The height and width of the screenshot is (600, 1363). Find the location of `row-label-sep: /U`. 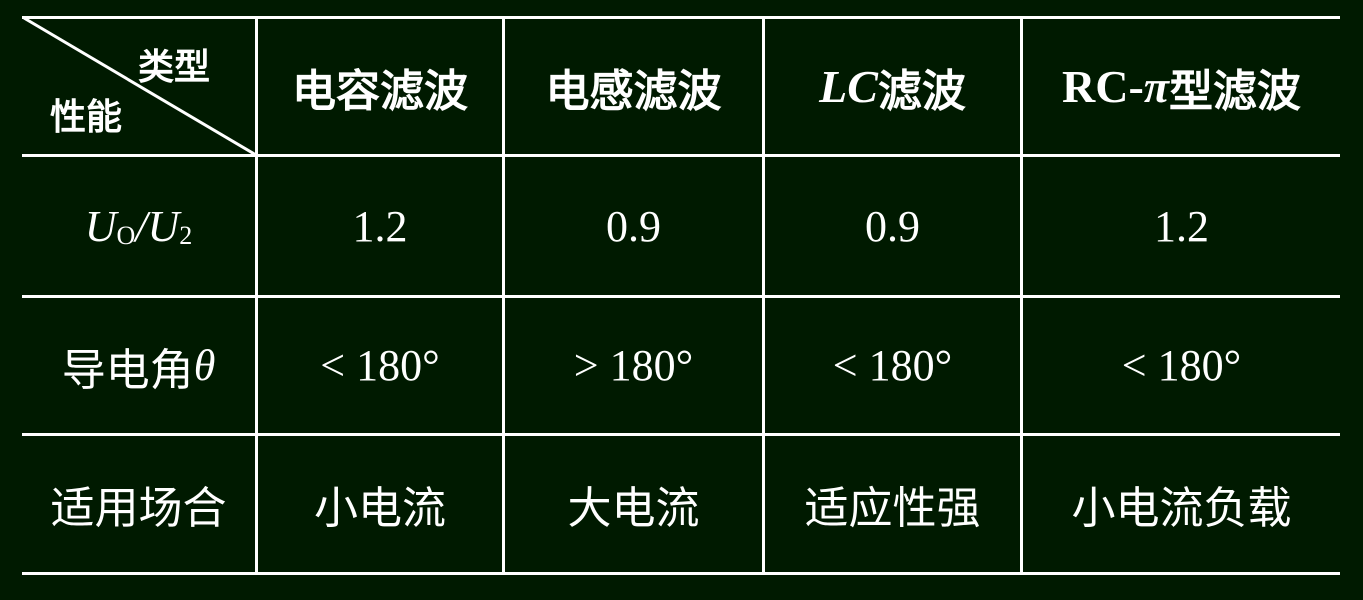

row-label-sep: /U is located at coordinates (157, 226).